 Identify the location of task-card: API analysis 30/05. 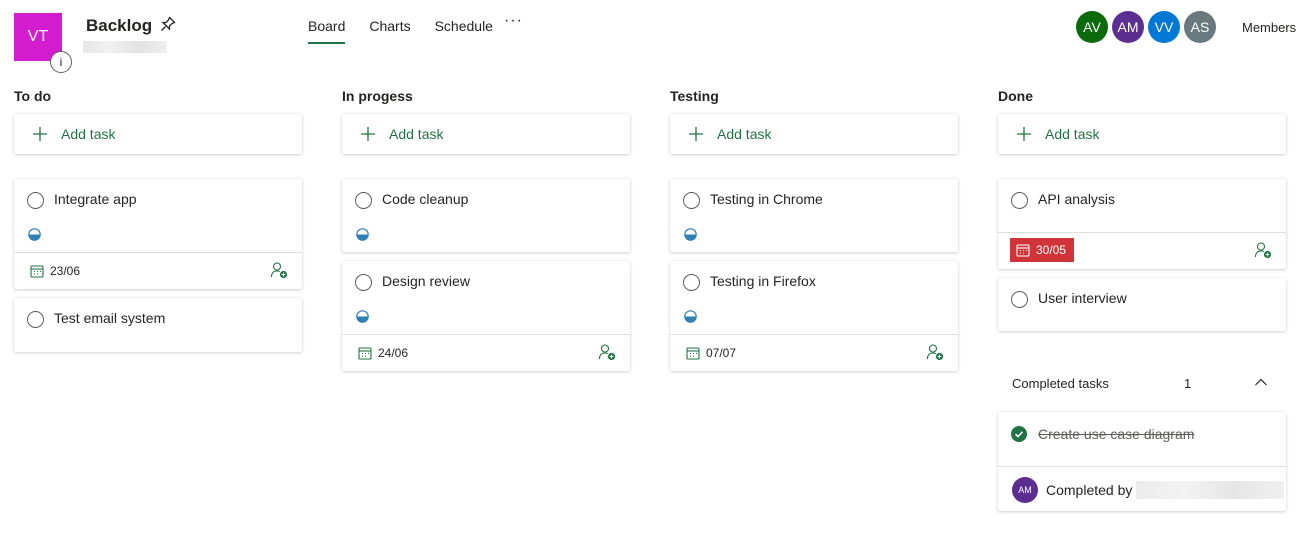
(1142, 224).